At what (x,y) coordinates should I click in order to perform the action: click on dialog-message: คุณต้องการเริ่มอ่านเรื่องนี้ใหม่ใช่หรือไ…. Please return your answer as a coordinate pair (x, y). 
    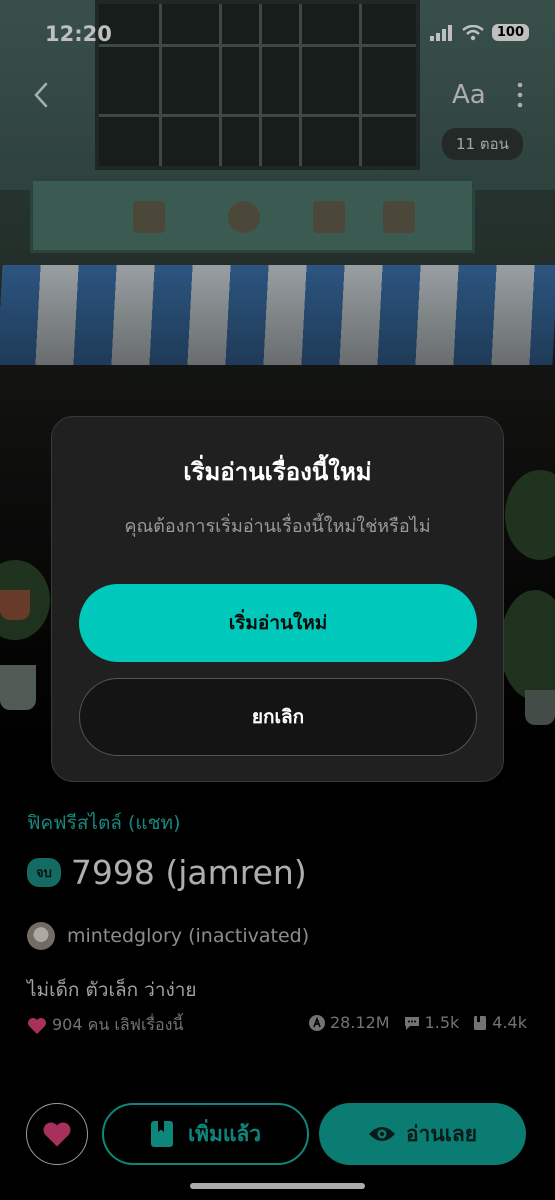
    Looking at the image, I should click on (277, 526).